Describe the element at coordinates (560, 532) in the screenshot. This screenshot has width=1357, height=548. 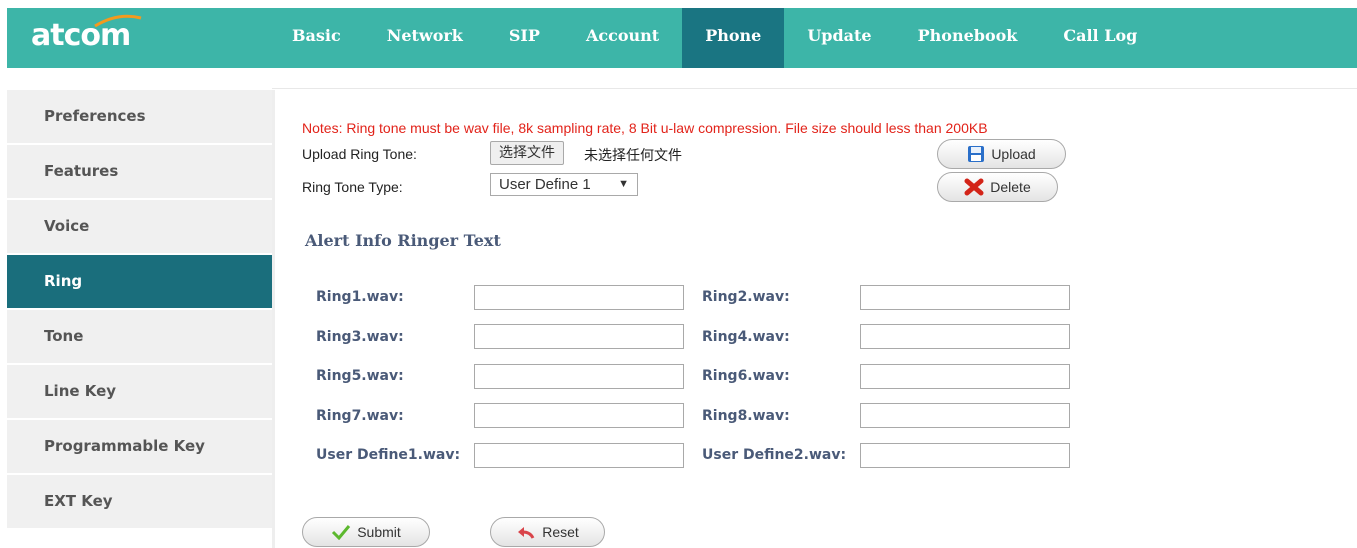
I see `reset-button-label: Reset` at that location.